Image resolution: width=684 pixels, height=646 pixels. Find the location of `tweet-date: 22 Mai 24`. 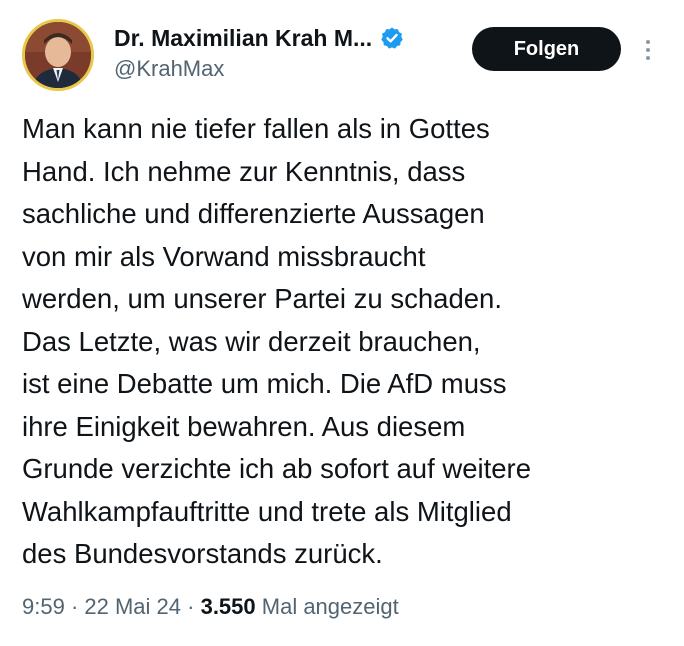

tweet-date: 22 Mai 24 is located at coordinates (132, 606).